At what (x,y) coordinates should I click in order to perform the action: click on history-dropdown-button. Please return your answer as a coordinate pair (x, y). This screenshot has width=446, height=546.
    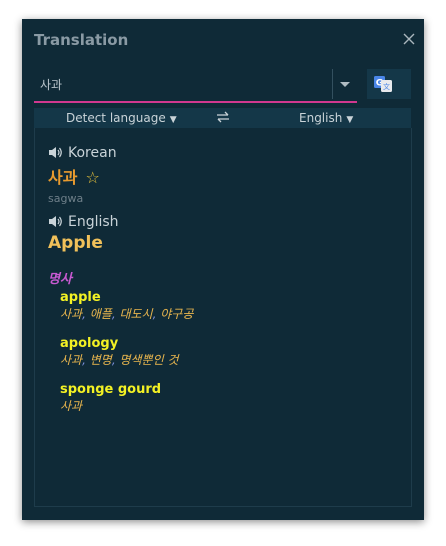
    Looking at the image, I should click on (344, 84).